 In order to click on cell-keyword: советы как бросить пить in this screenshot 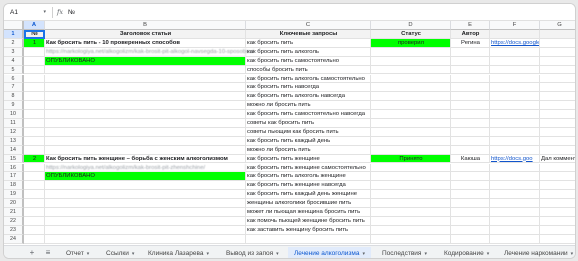, I will do `click(308, 123)`.